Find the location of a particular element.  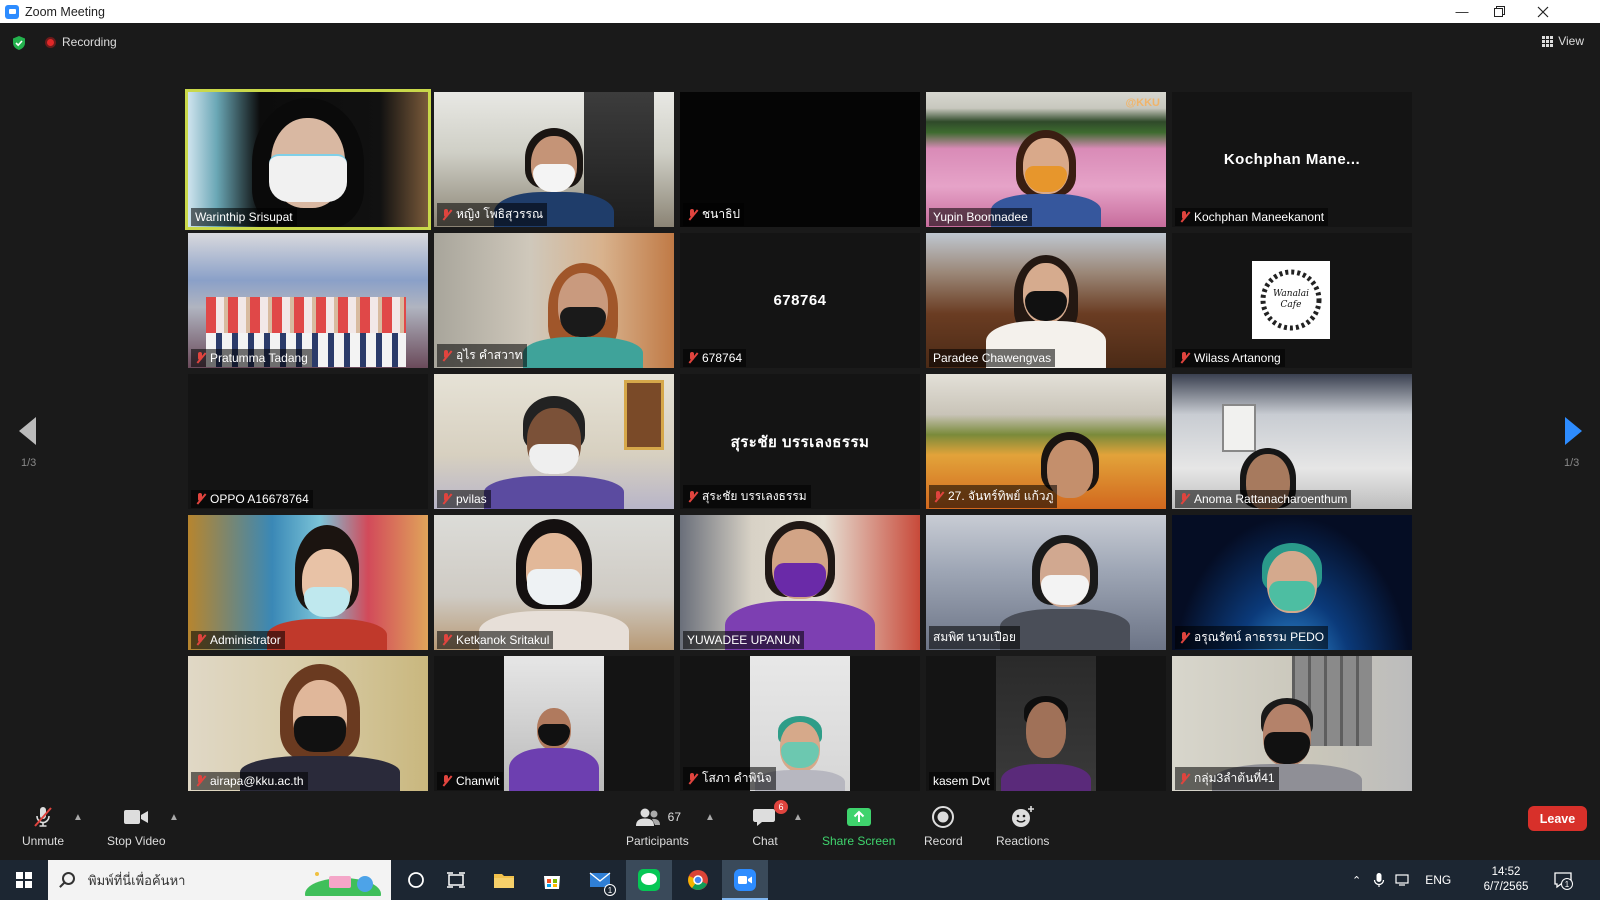

reactions-button: Reactions is located at coordinates (1022, 826).